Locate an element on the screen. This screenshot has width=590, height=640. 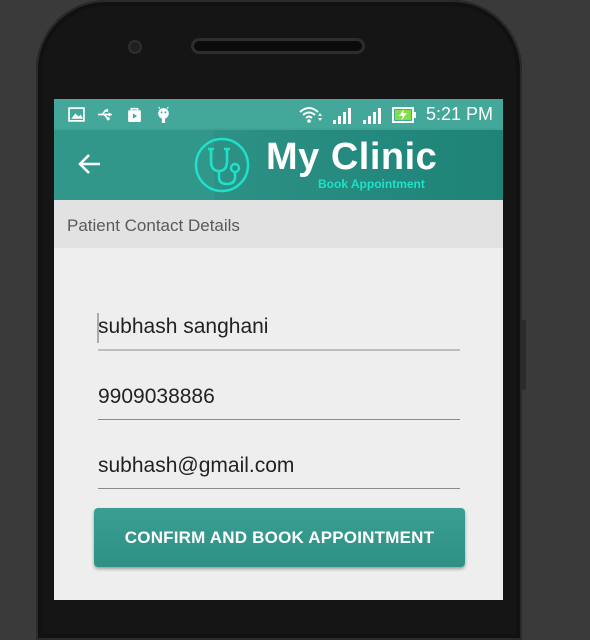
wifi-icon is located at coordinates (310, 114).